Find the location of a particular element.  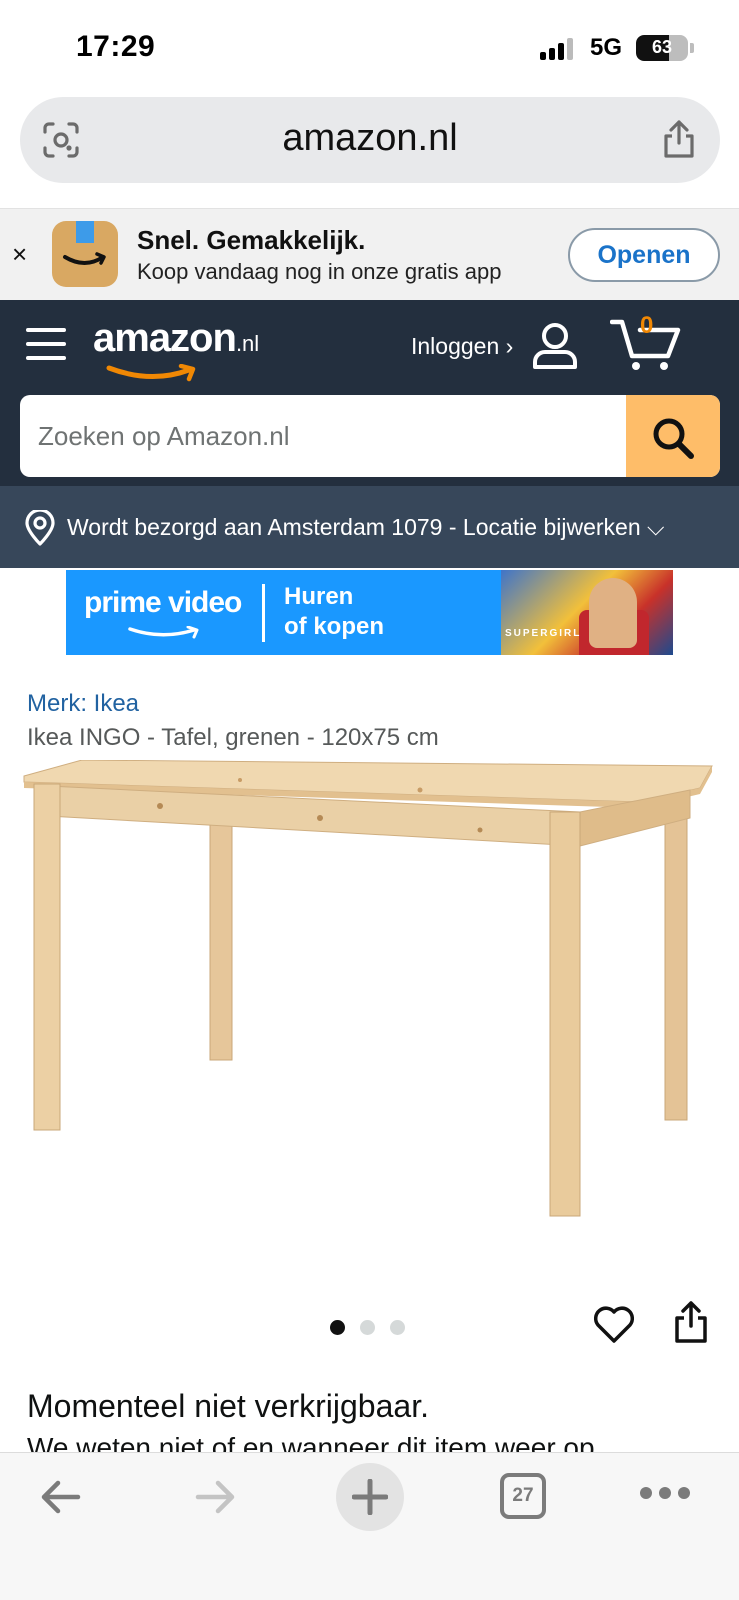

tabs-icon: 27 is located at coordinates (523, 1496).